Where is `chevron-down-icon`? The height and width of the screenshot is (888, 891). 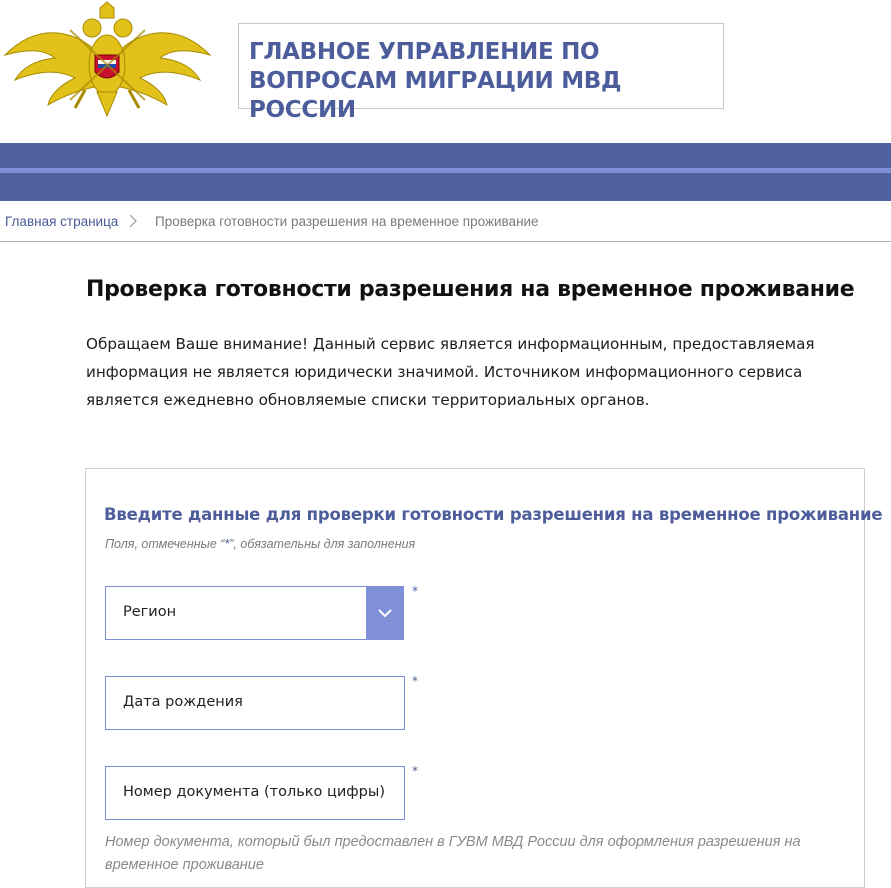
chevron-down-icon is located at coordinates (385, 613).